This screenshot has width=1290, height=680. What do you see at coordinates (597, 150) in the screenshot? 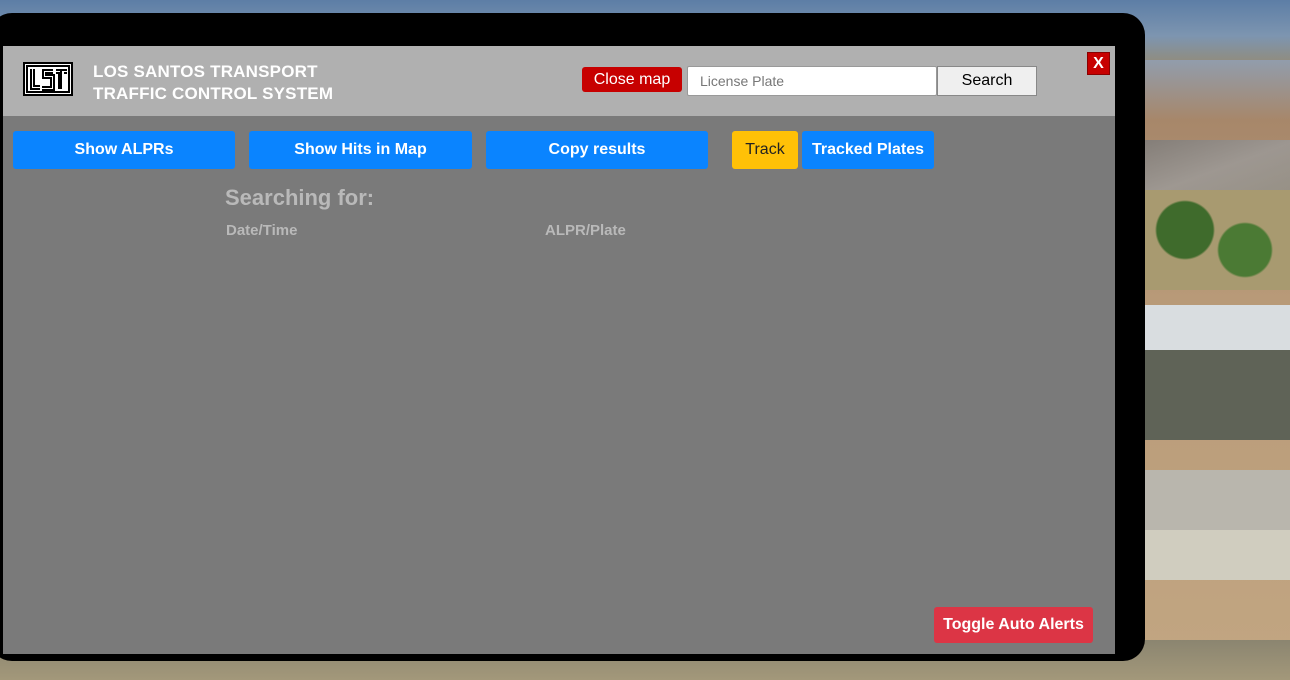
I see `copy-results-button: Copy results` at bounding box center [597, 150].